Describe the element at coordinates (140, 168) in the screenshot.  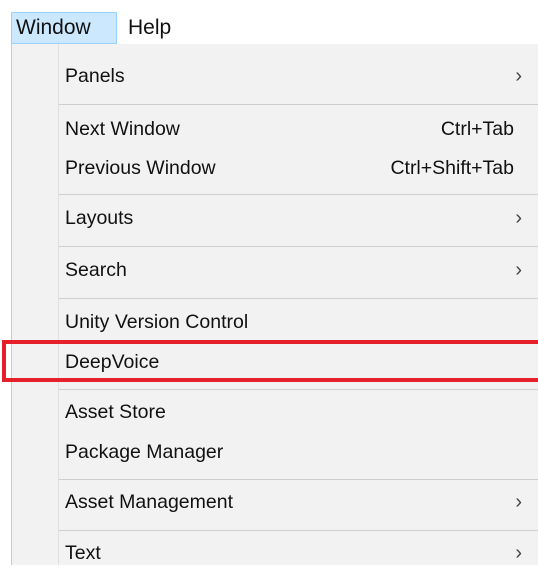
I see `menu-item-label: Previous Window` at that location.